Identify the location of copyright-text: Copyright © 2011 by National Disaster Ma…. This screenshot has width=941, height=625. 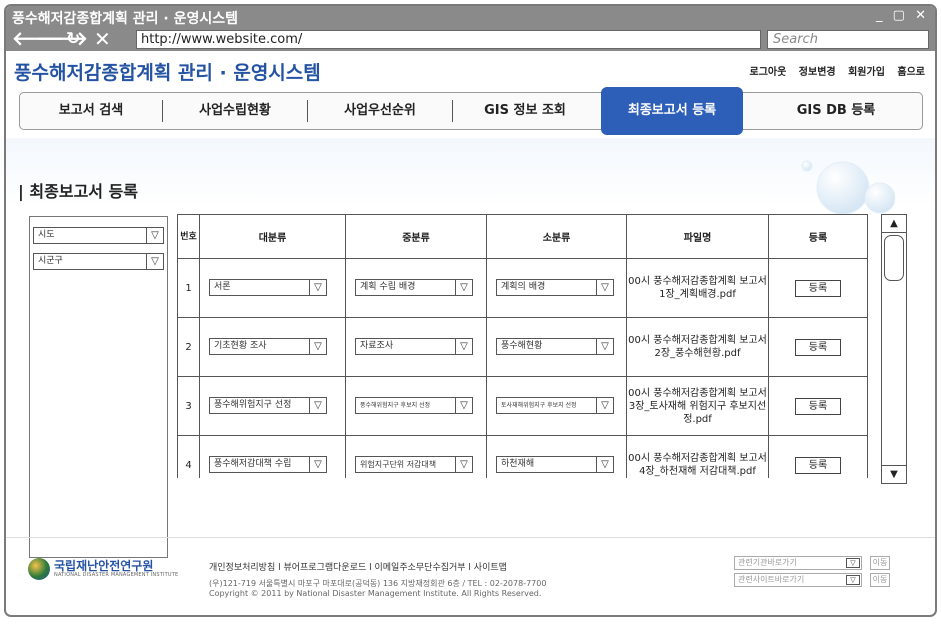
(375, 593).